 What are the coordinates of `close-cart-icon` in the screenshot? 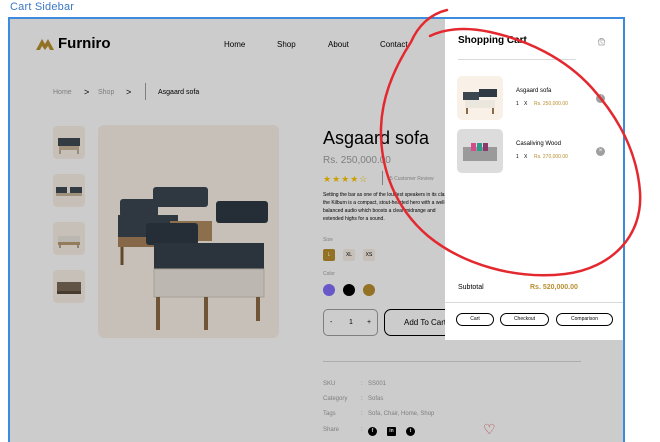 It's located at (601, 41).